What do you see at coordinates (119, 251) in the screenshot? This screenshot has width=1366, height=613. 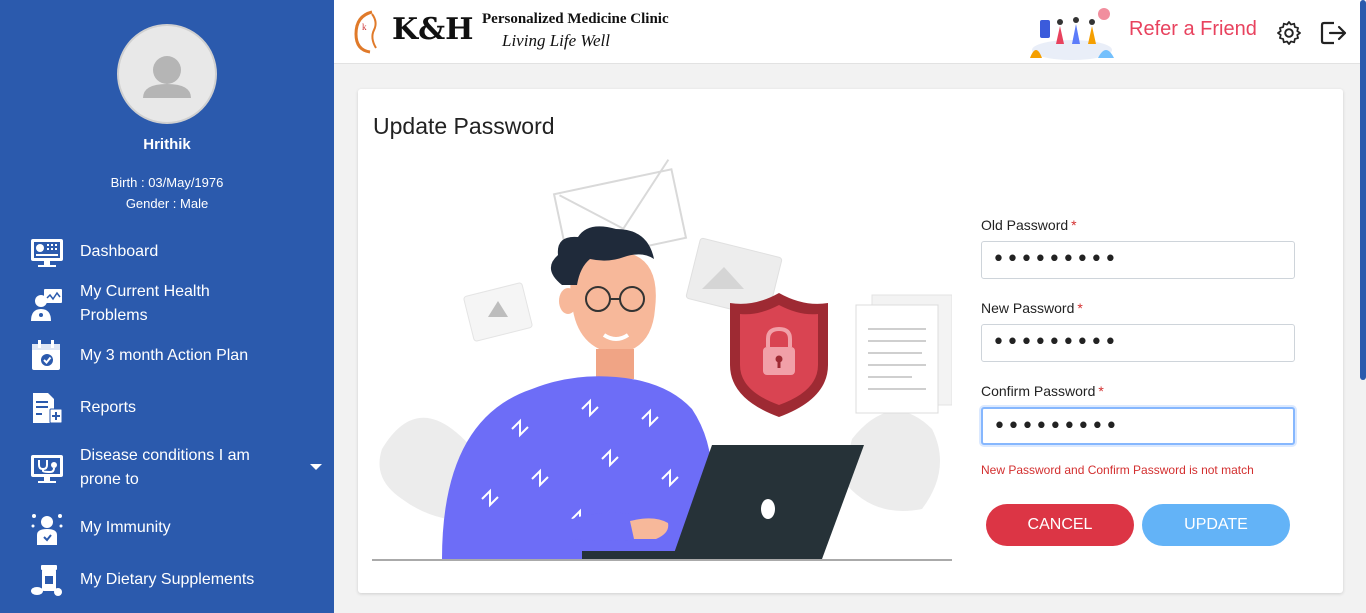 I see `sidebar-item-label: Dashboard` at bounding box center [119, 251].